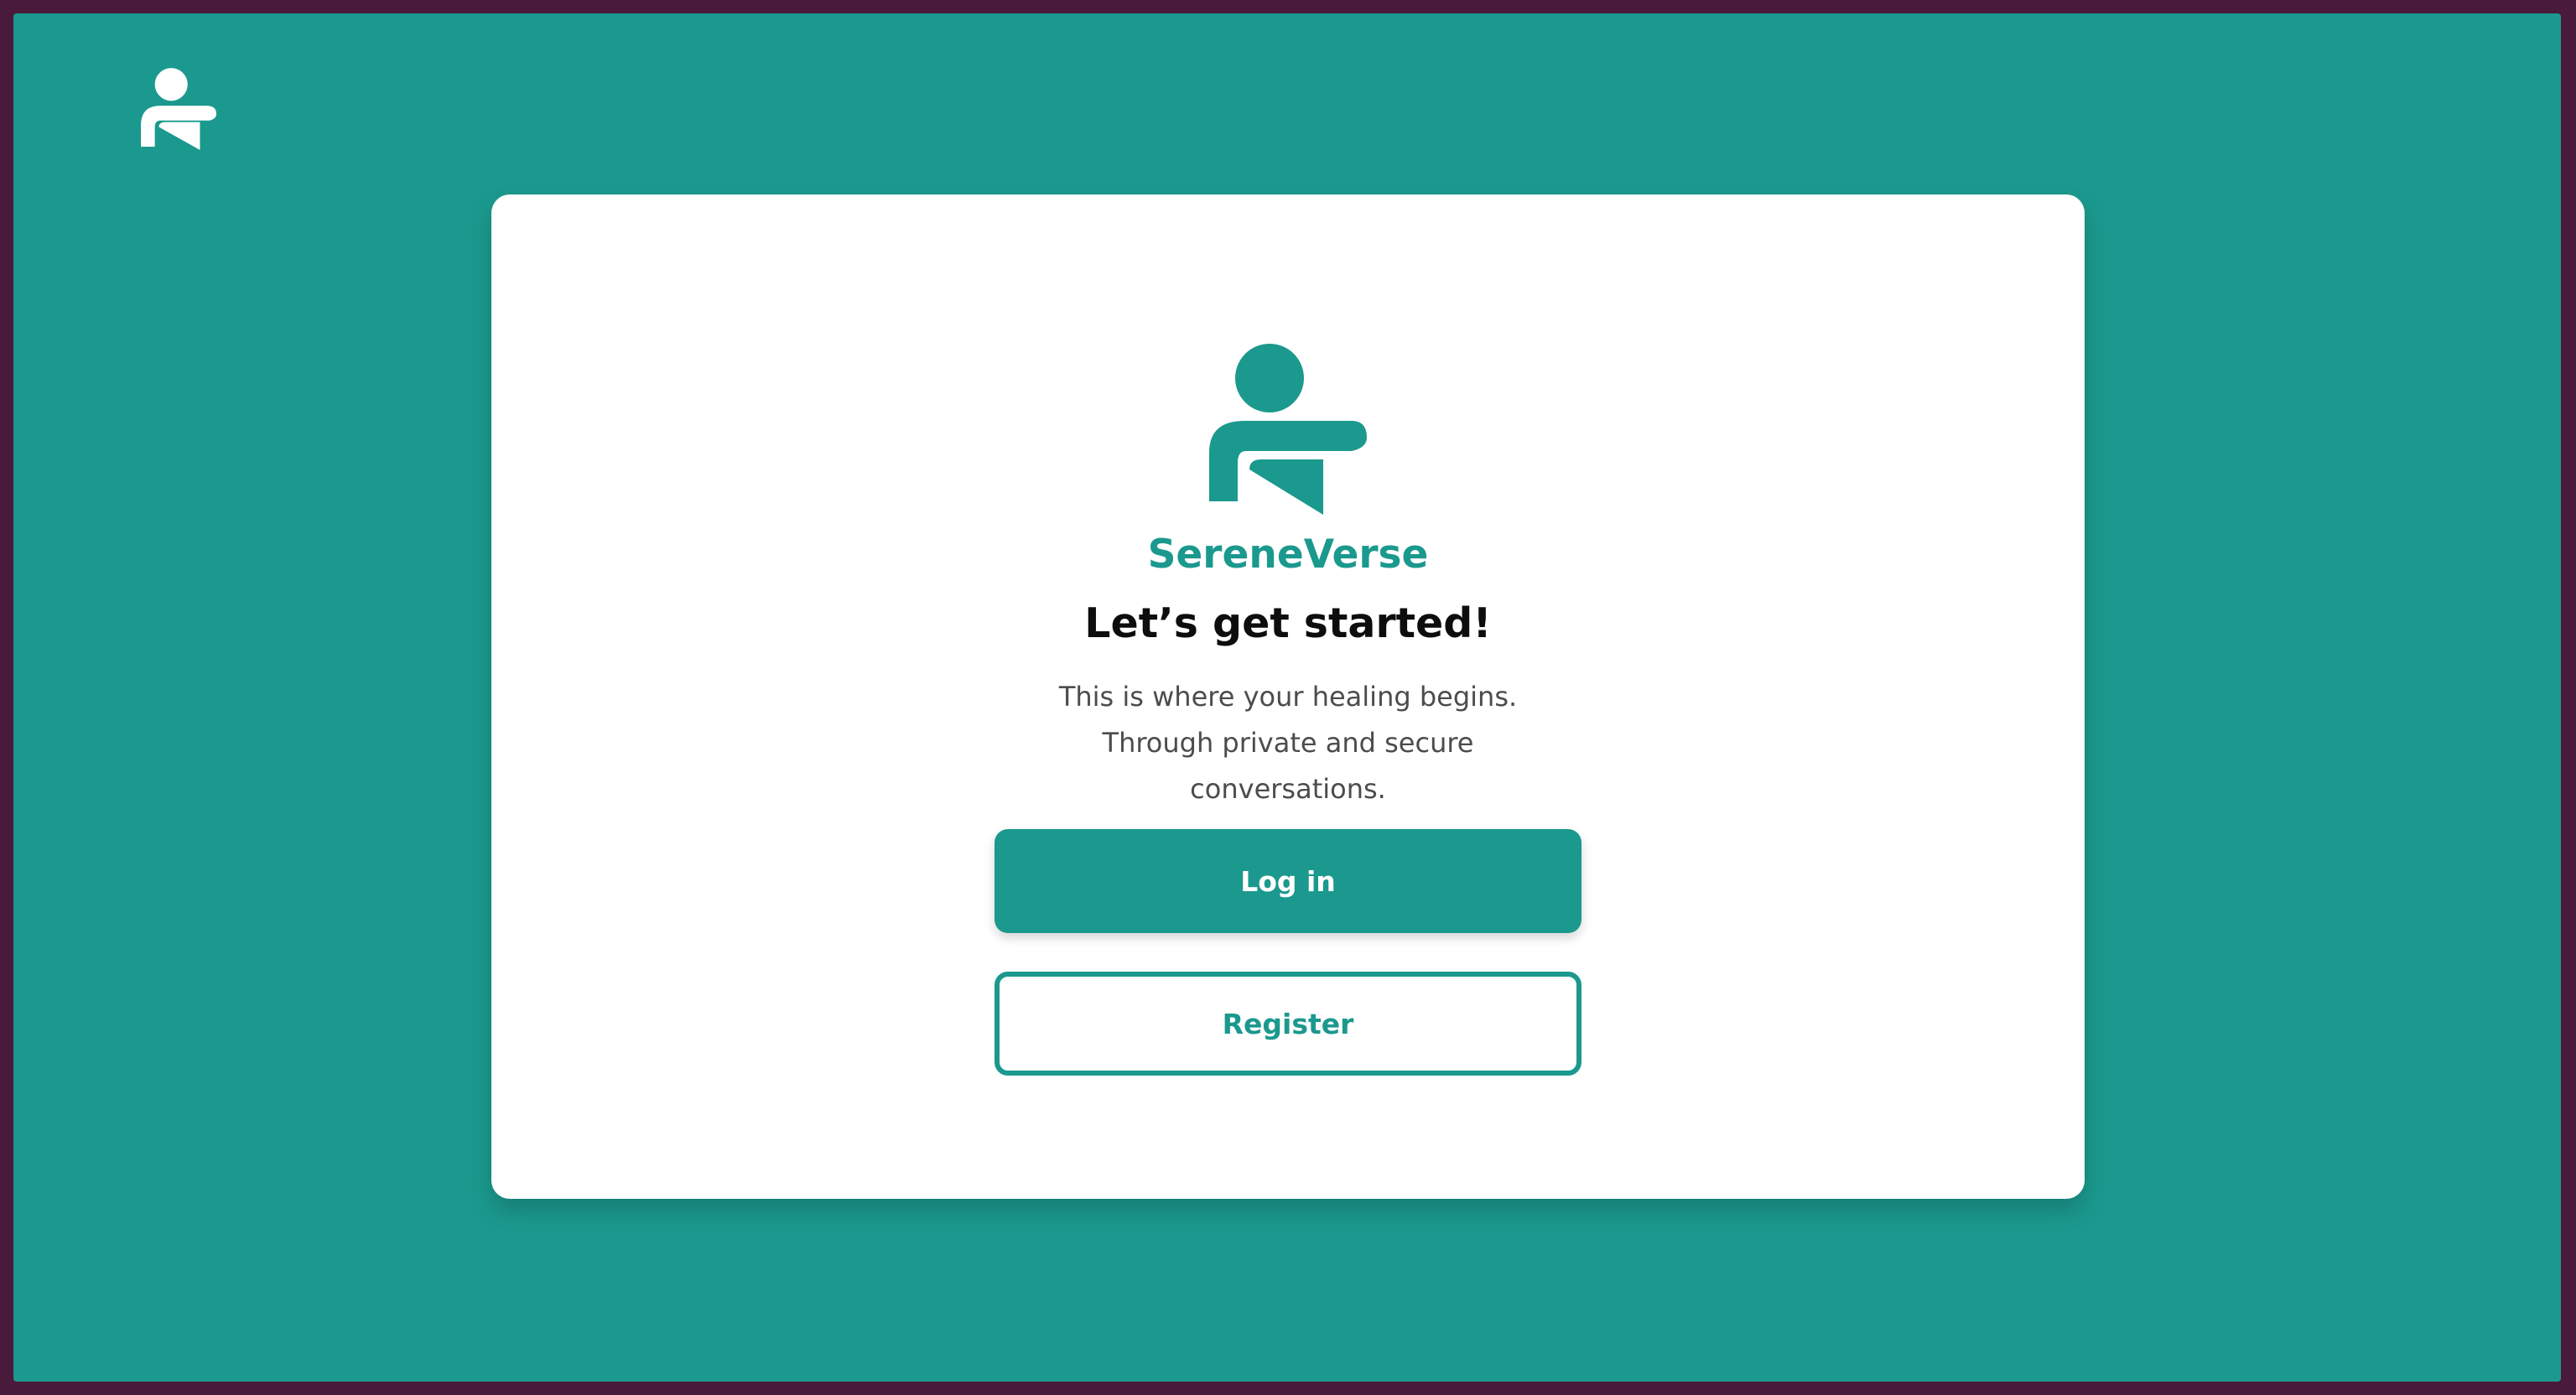  Describe the element at coordinates (1288, 623) in the screenshot. I see `page-title: Let’s get started!` at that location.